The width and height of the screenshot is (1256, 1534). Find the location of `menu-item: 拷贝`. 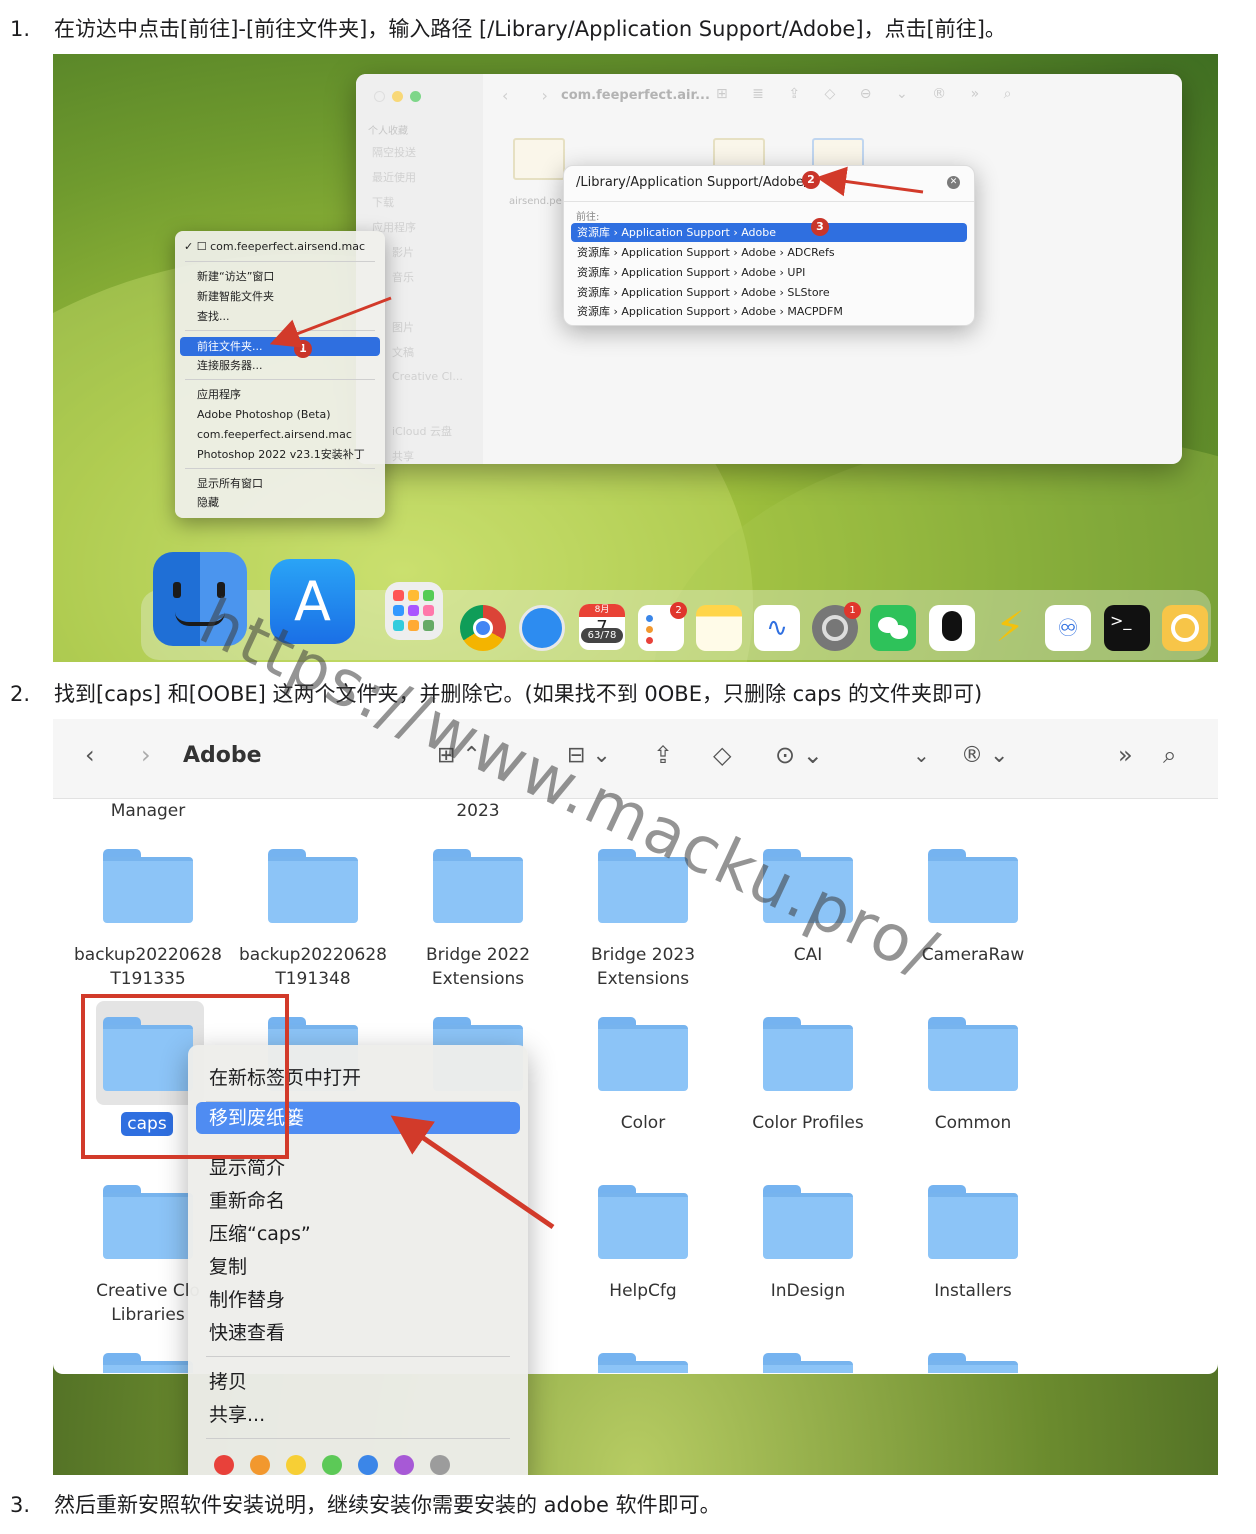

menu-item: 拷贝 is located at coordinates (358, 1382).